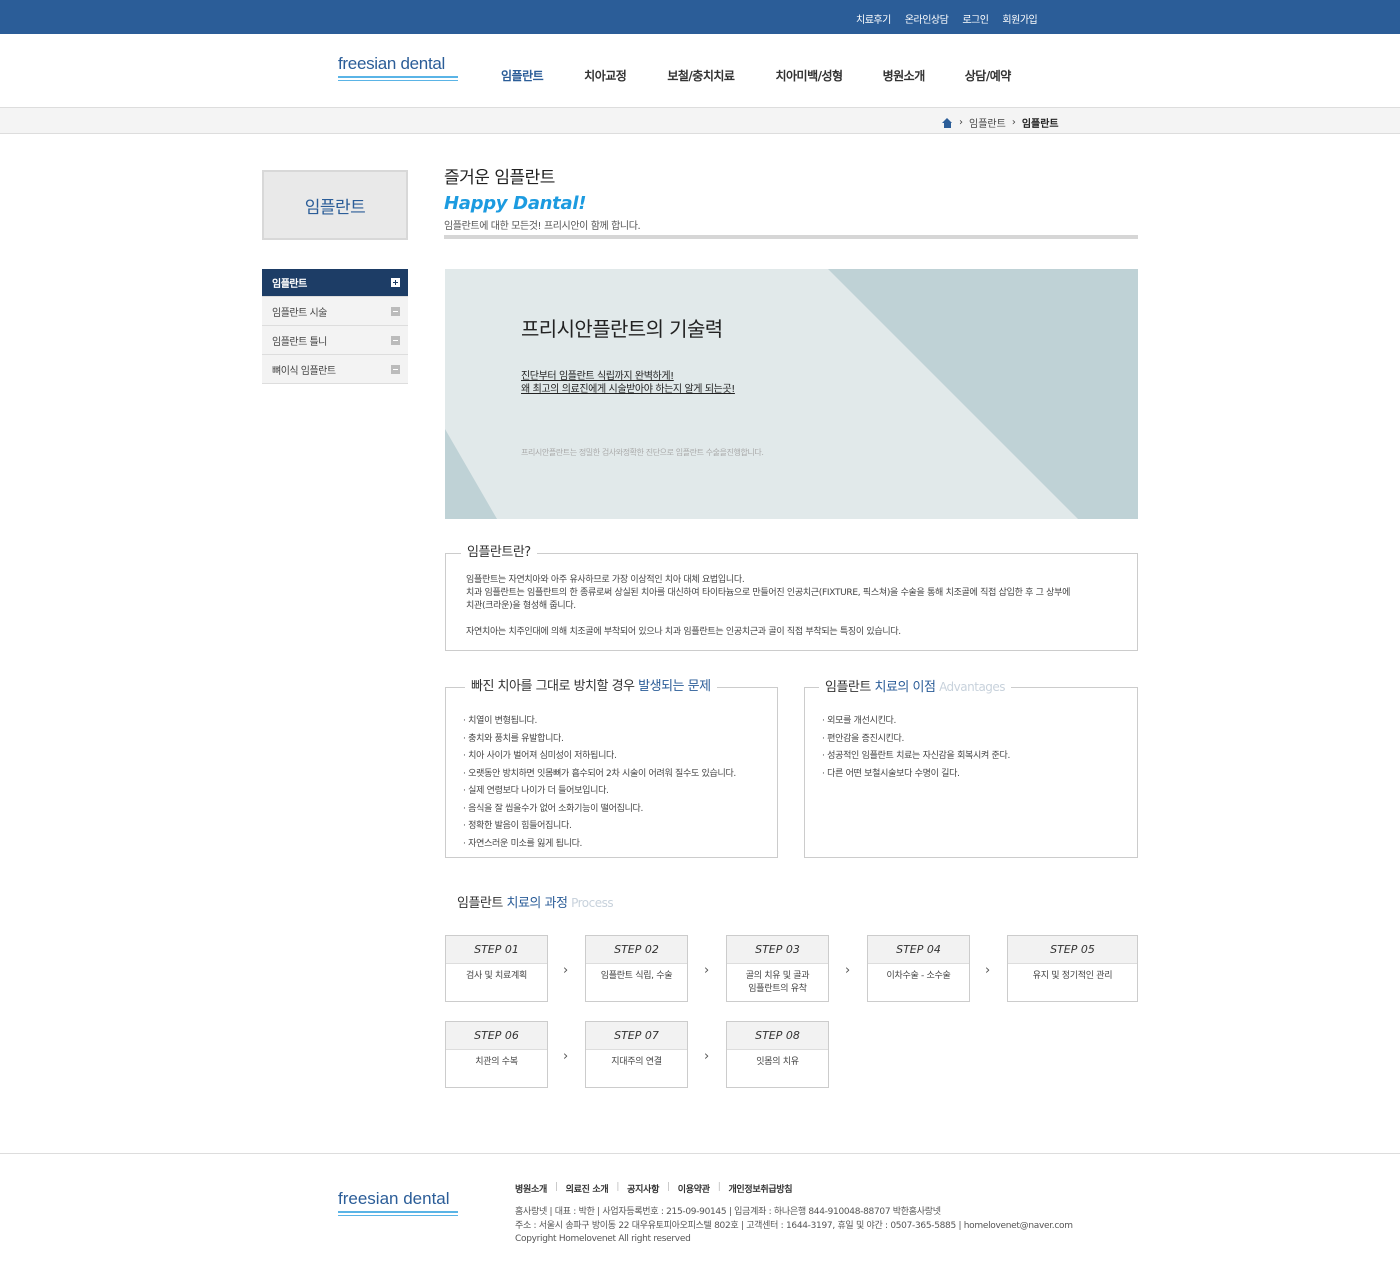  I want to click on process-step: STEP 06 치관의 수복, so click(496, 1054).